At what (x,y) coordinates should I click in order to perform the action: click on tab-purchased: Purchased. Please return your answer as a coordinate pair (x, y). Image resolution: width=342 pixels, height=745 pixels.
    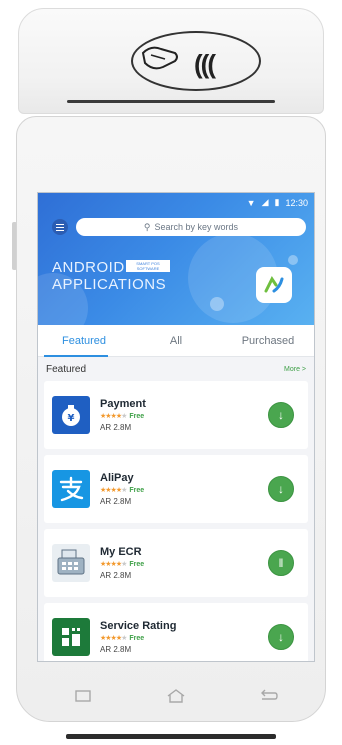
    Looking at the image, I should click on (268, 340).